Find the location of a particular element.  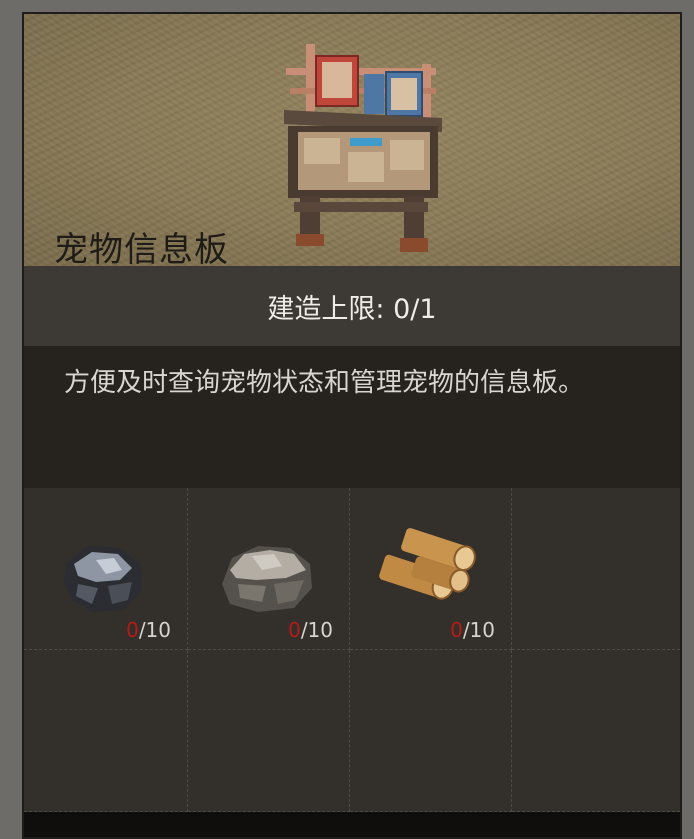

wood-log-icon is located at coordinates (427, 564).